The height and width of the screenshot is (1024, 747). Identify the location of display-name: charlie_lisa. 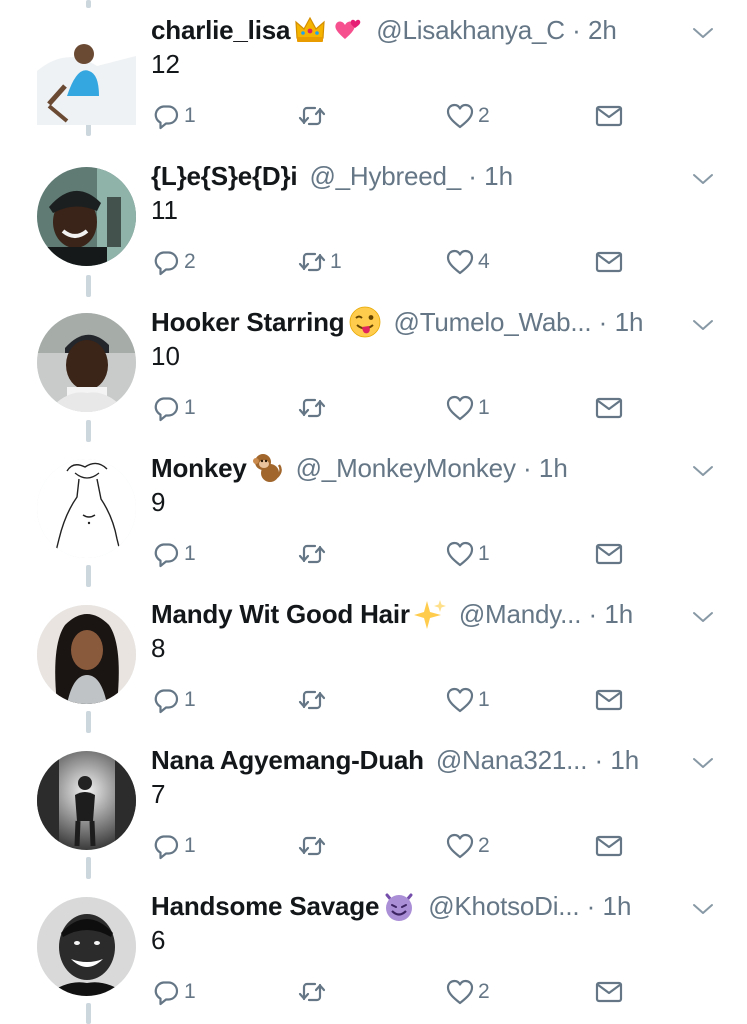
(220, 30).